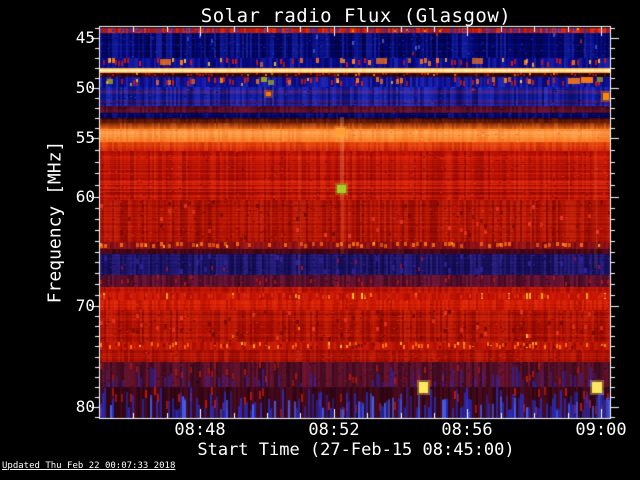 The image size is (640, 480). What do you see at coordinates (356, 450) in the screenshot?
I see `x-axis-label: Start Time (27-Feb-15 08:45:00)` at bounding box center [356, 450].